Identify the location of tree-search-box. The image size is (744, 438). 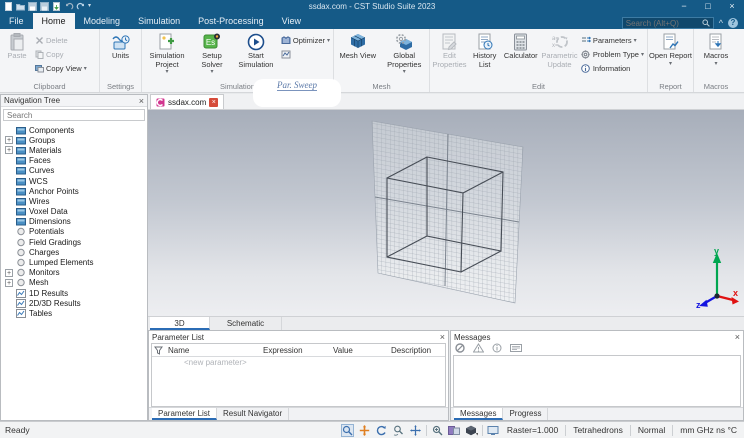
(74, 115).